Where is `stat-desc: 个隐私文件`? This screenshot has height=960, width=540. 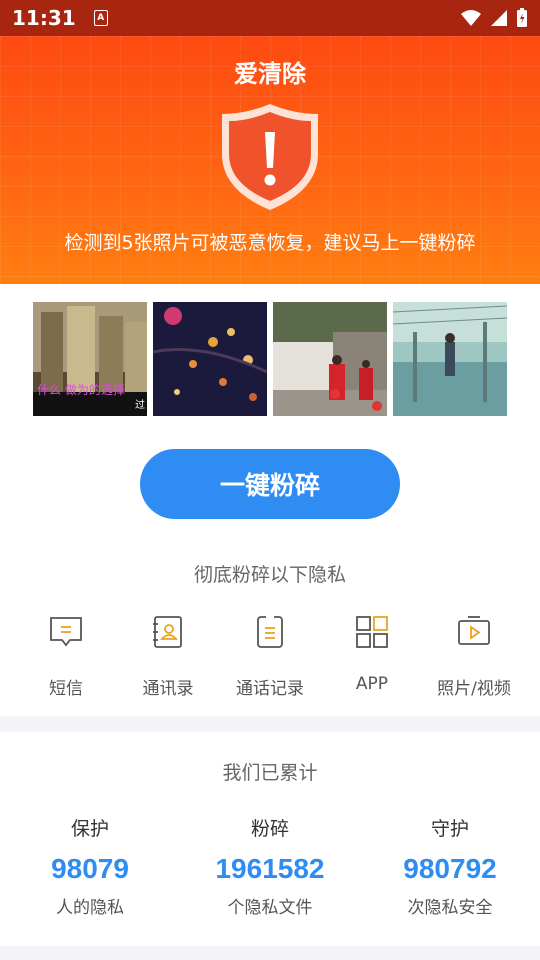 stat-desc: 个隐私文件 is located at coordinates (270, 908).